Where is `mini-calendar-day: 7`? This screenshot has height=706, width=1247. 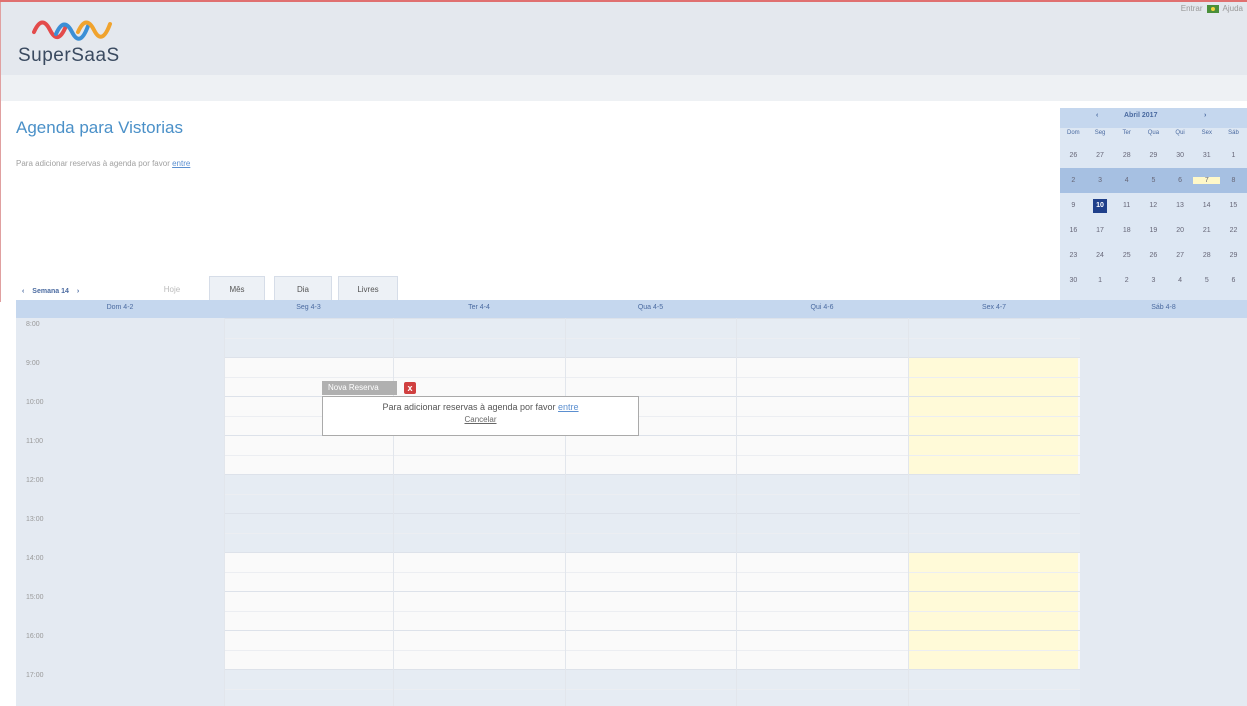 mini-calendar-day: 7 is located at coordinates (1207, 180).